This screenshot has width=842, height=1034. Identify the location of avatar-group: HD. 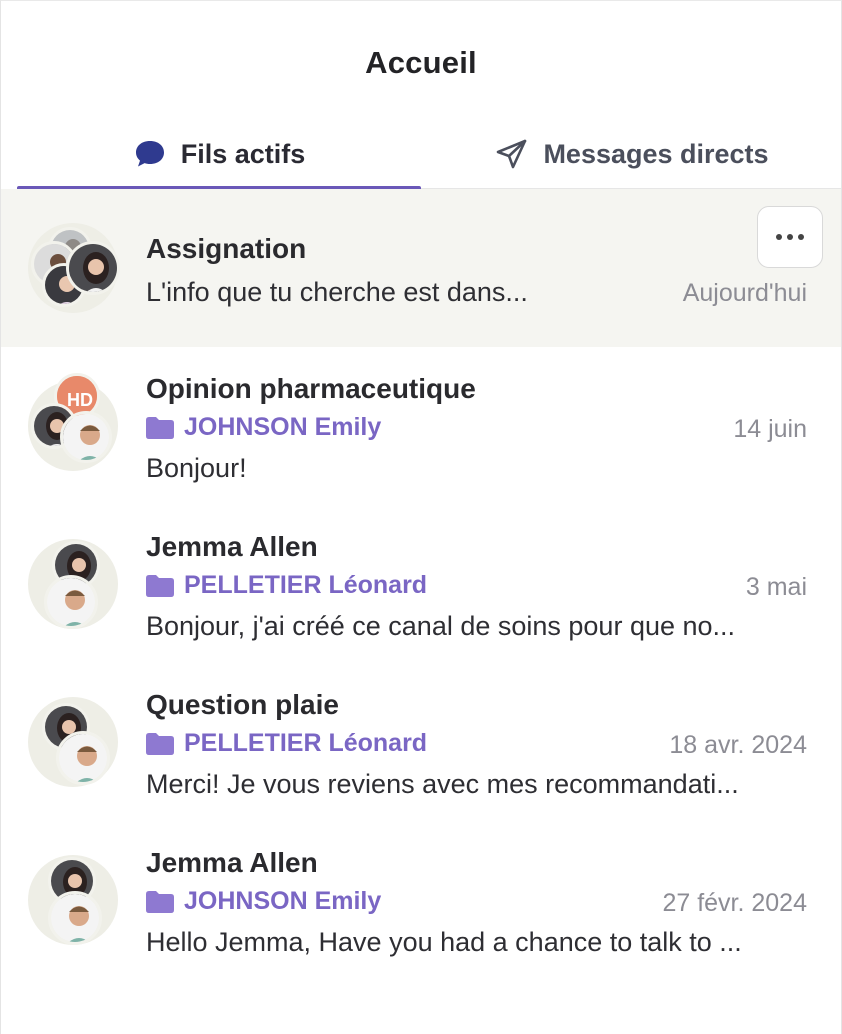
(73, 422).